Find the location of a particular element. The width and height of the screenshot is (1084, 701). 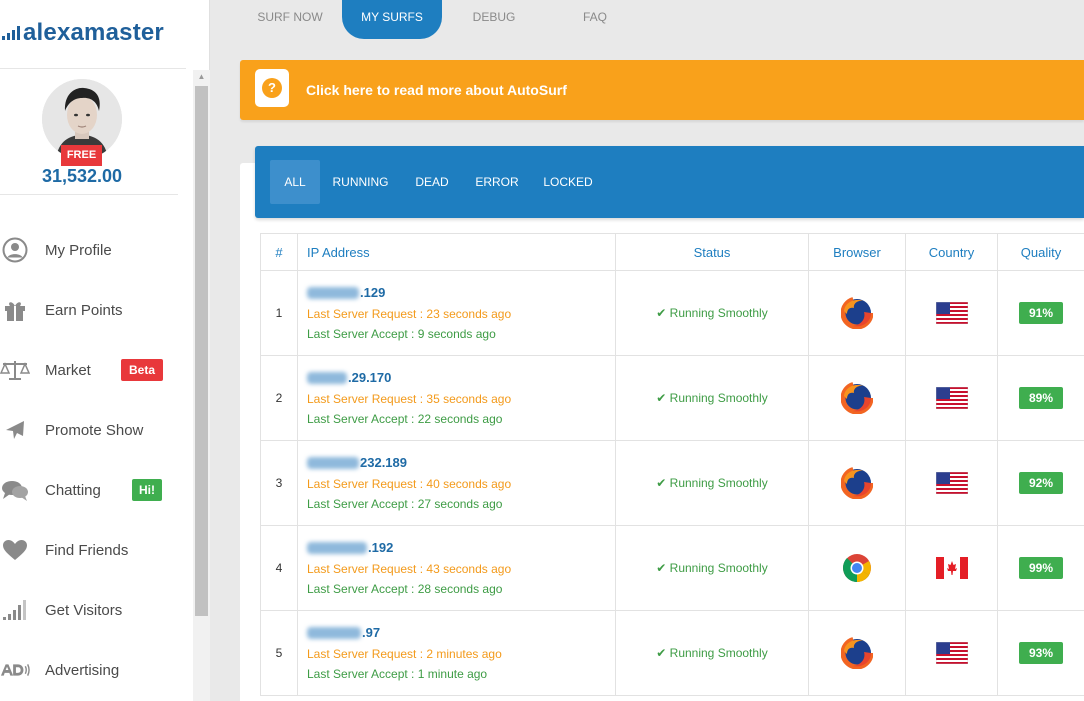

sidebar-item-chatting: Chatting Hi! is located at coordinates (95, 490).